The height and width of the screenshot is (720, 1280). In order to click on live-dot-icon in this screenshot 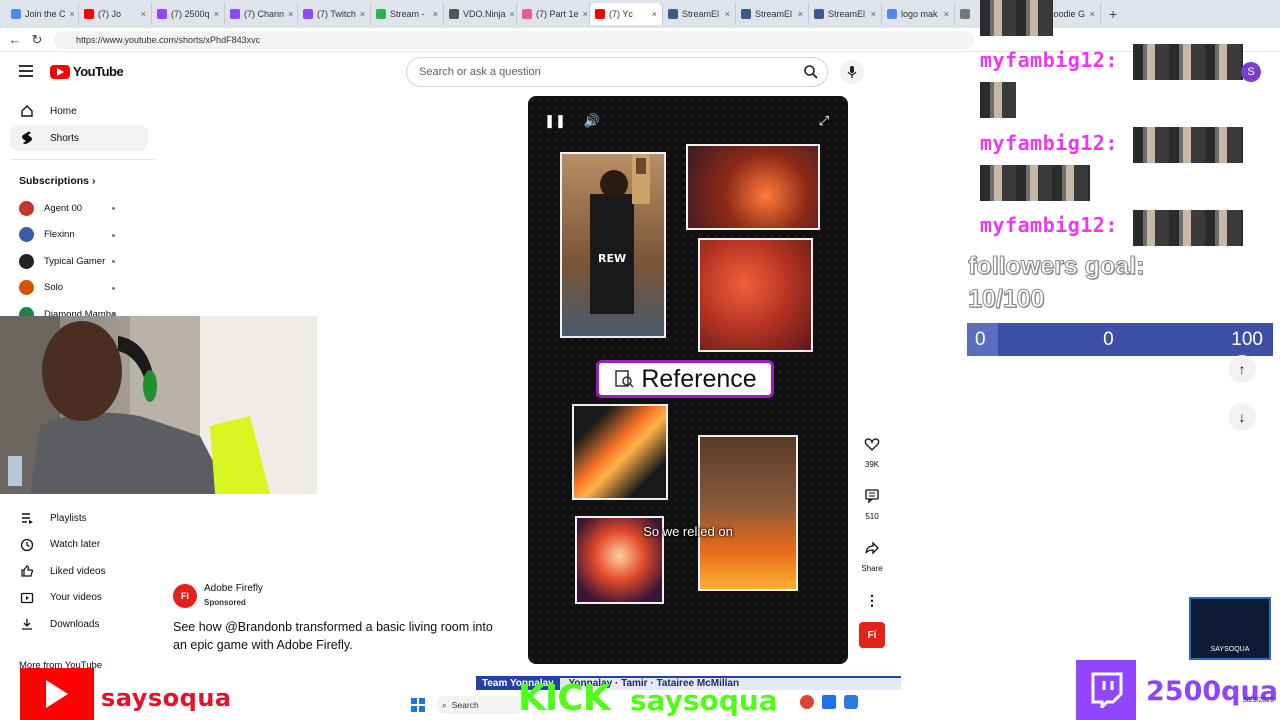, I will do `click(113, 288)`.